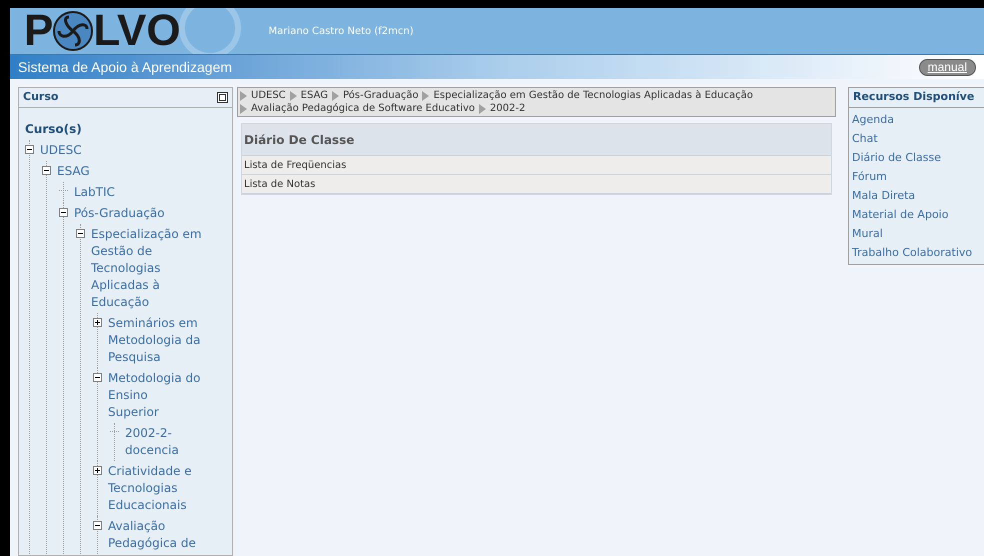 The image size is (984, 556). What do you see at coordinates (916, 119) in the screenshot?
I see `resource-link: Agenda` at bounding box center [916, 119].